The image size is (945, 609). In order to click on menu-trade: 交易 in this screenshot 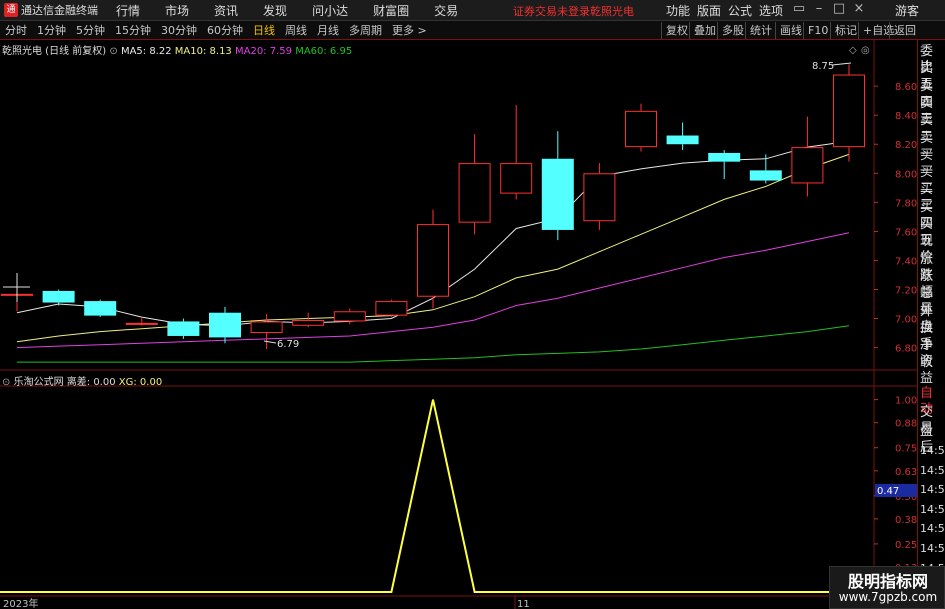, I will do `click(446, 10)`.